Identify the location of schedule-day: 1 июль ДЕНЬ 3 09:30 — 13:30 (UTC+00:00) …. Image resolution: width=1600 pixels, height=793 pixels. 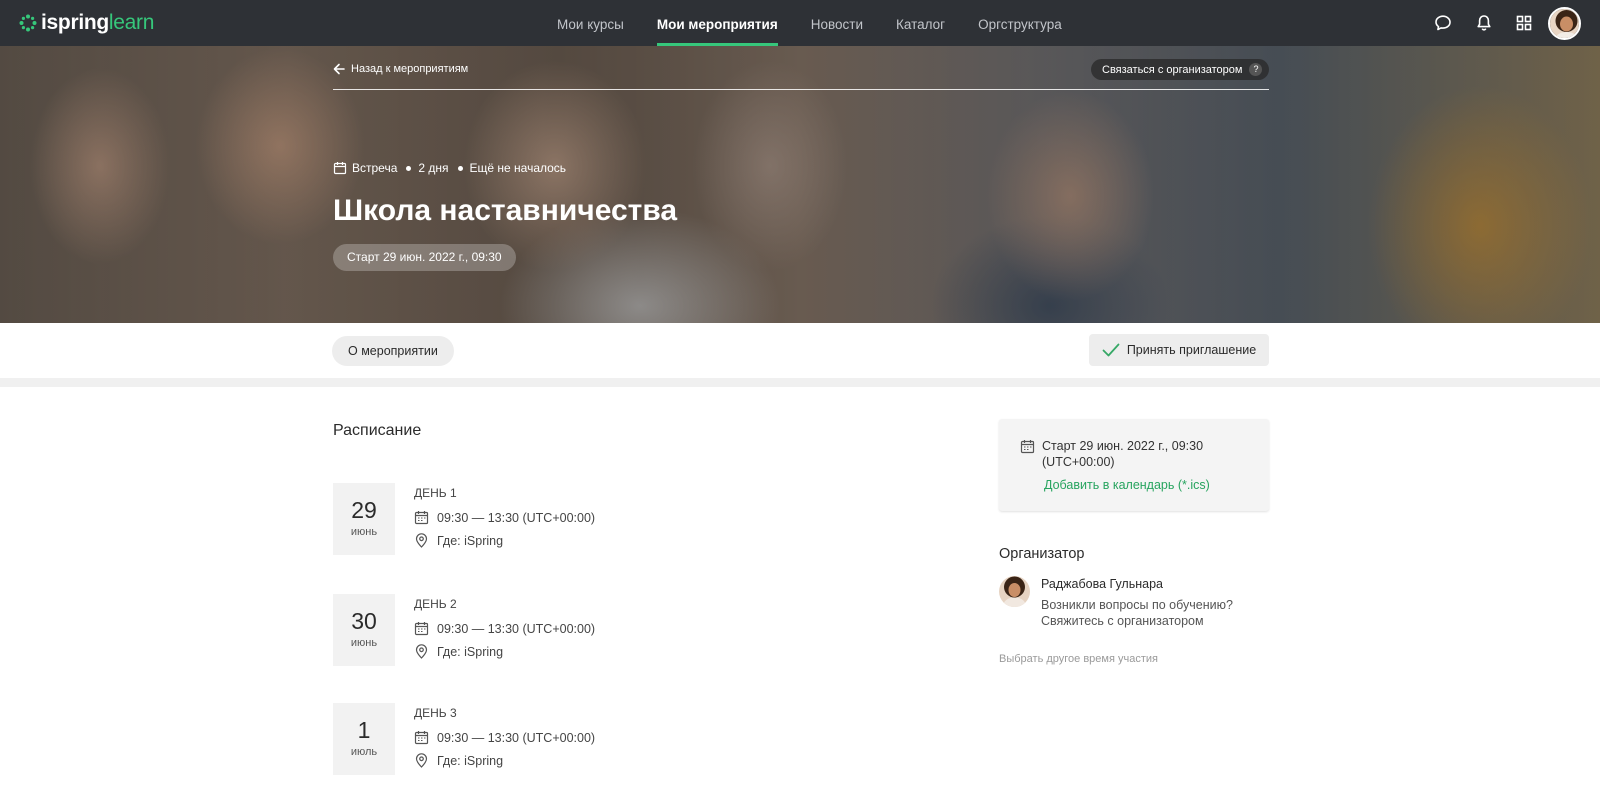
(583, 739).